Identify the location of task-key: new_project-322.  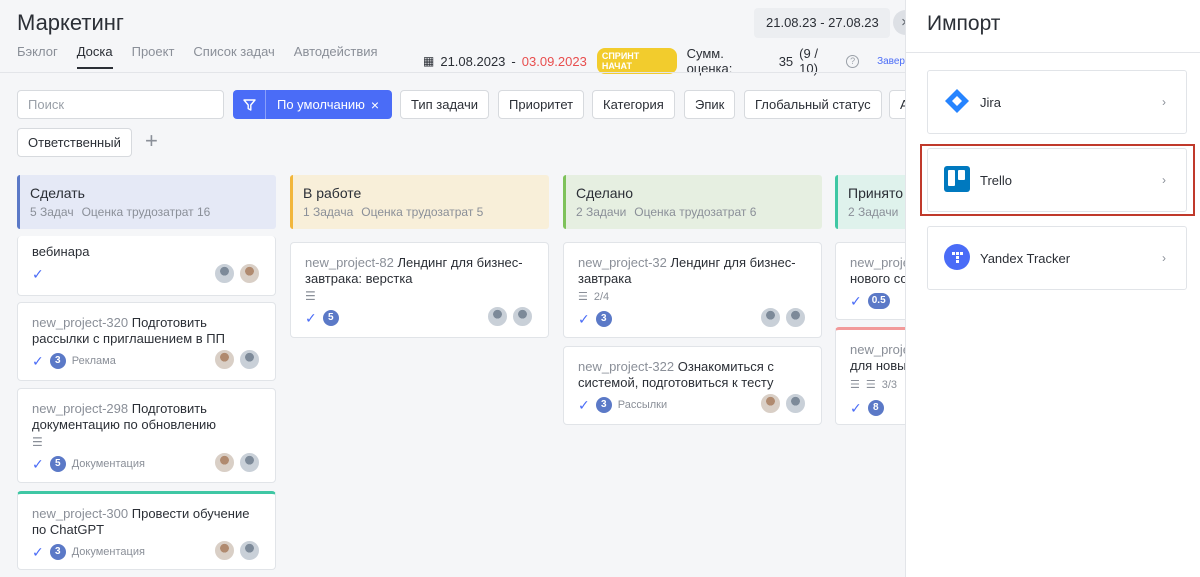
(626, 366).